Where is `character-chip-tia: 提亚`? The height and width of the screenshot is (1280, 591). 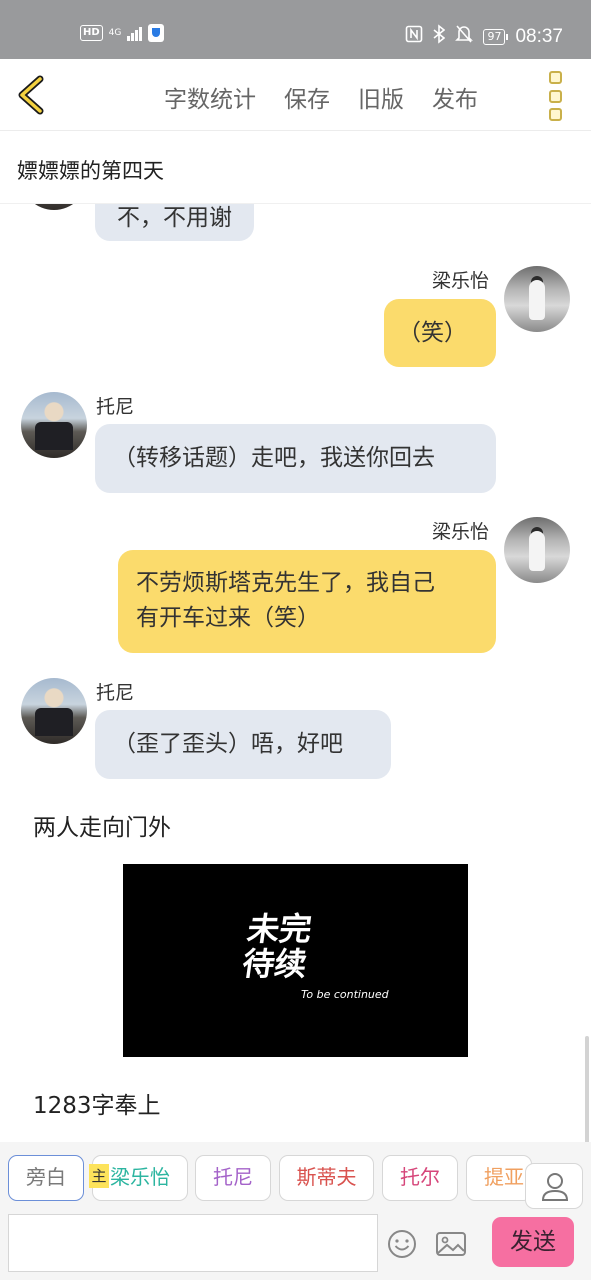 character-chip-tia: 提亚 is located at coordinates (499, 1178).